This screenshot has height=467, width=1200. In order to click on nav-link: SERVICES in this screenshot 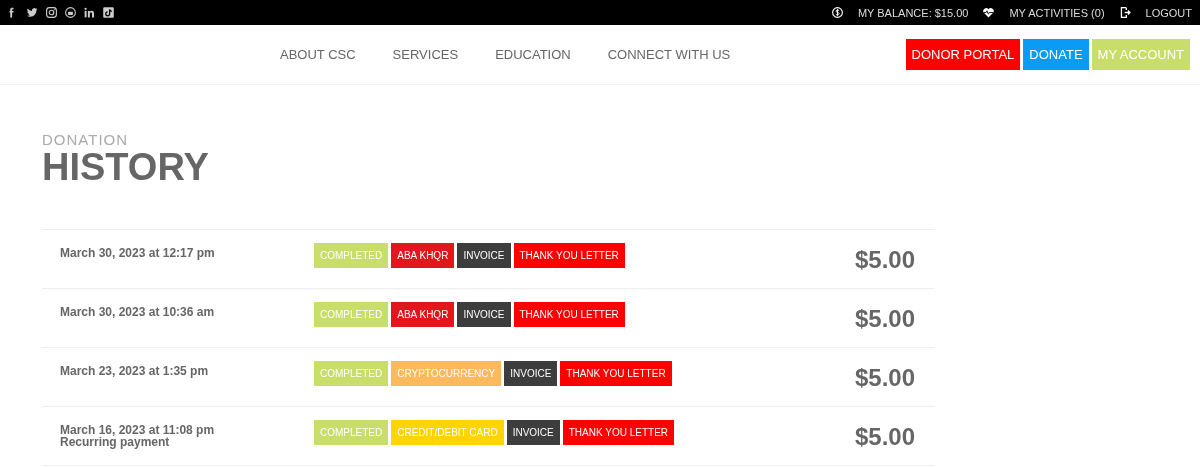, I will do `click(425, 54)`.